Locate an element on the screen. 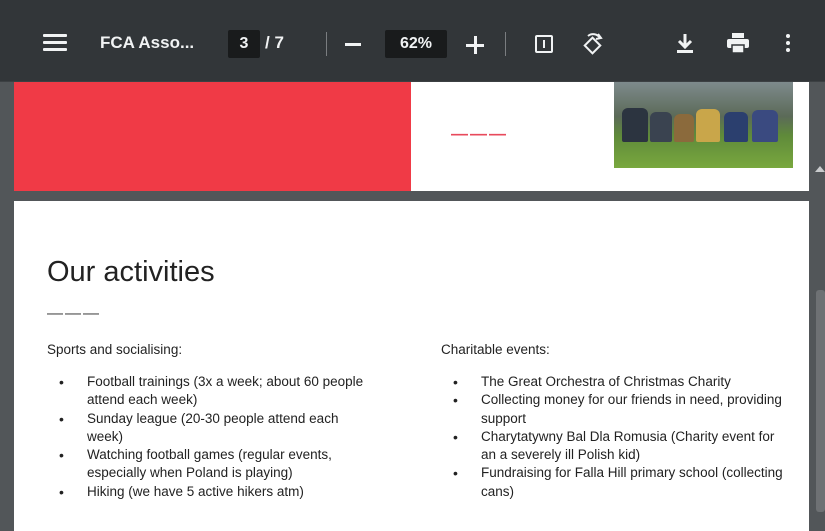  group-photo is located at coordinates (703, 125).